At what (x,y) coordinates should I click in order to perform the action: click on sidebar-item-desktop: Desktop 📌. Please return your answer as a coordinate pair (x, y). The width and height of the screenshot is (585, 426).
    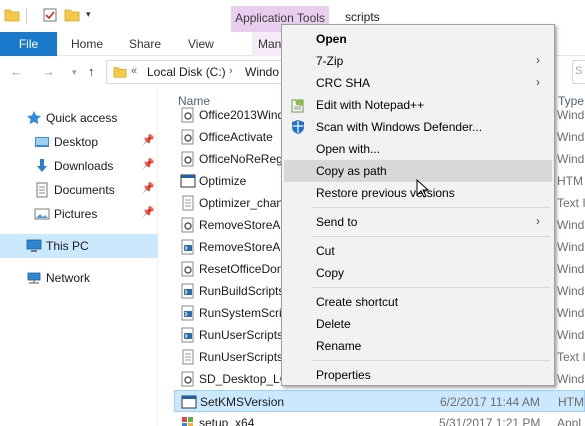
    Looking at the image, I should click on (79, 142).